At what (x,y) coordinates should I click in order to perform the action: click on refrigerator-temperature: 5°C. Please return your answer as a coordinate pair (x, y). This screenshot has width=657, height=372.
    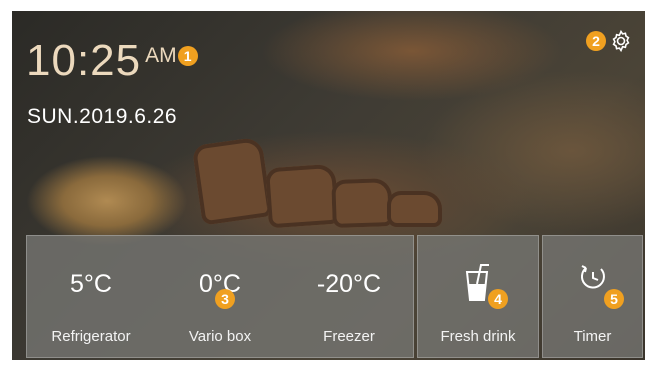
    Looking at the image, I should click on (91, 284).